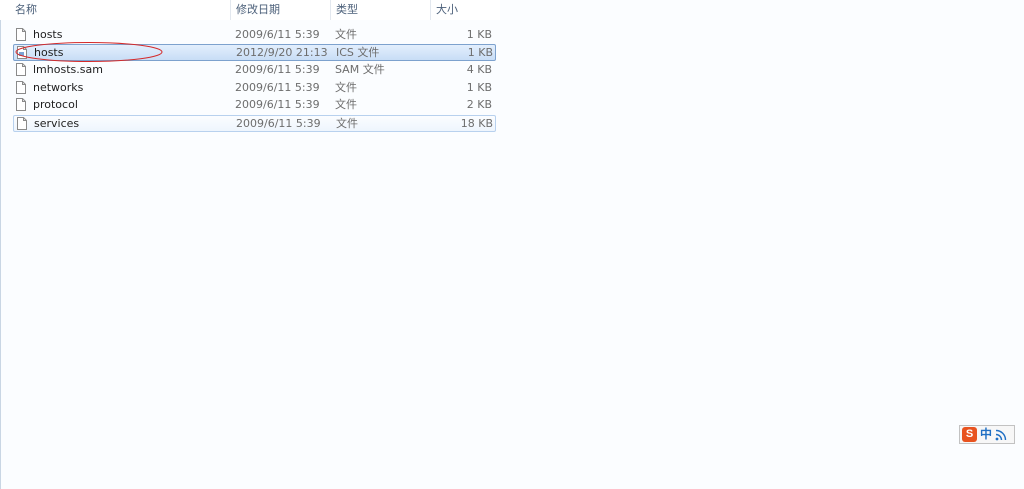 This screenshot has height=489, width=1024. What do you see at coordinates (479, 104) in the screenshot?
I see `file-size: 2 KB` at bounding box center [479, 104].